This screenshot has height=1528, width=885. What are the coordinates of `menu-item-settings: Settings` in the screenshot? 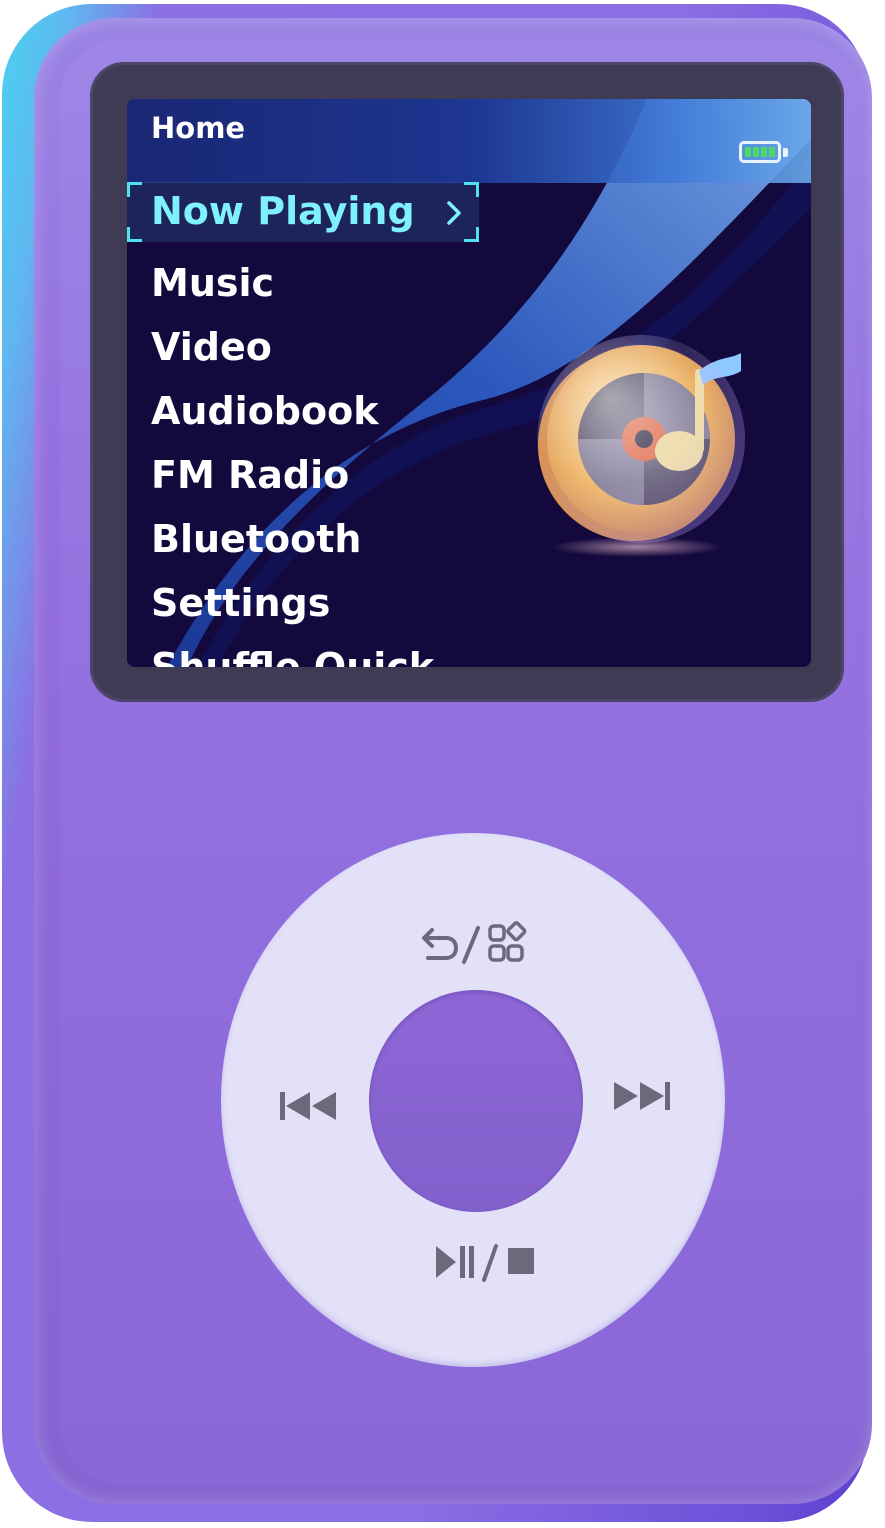 It's located at (240, 603).